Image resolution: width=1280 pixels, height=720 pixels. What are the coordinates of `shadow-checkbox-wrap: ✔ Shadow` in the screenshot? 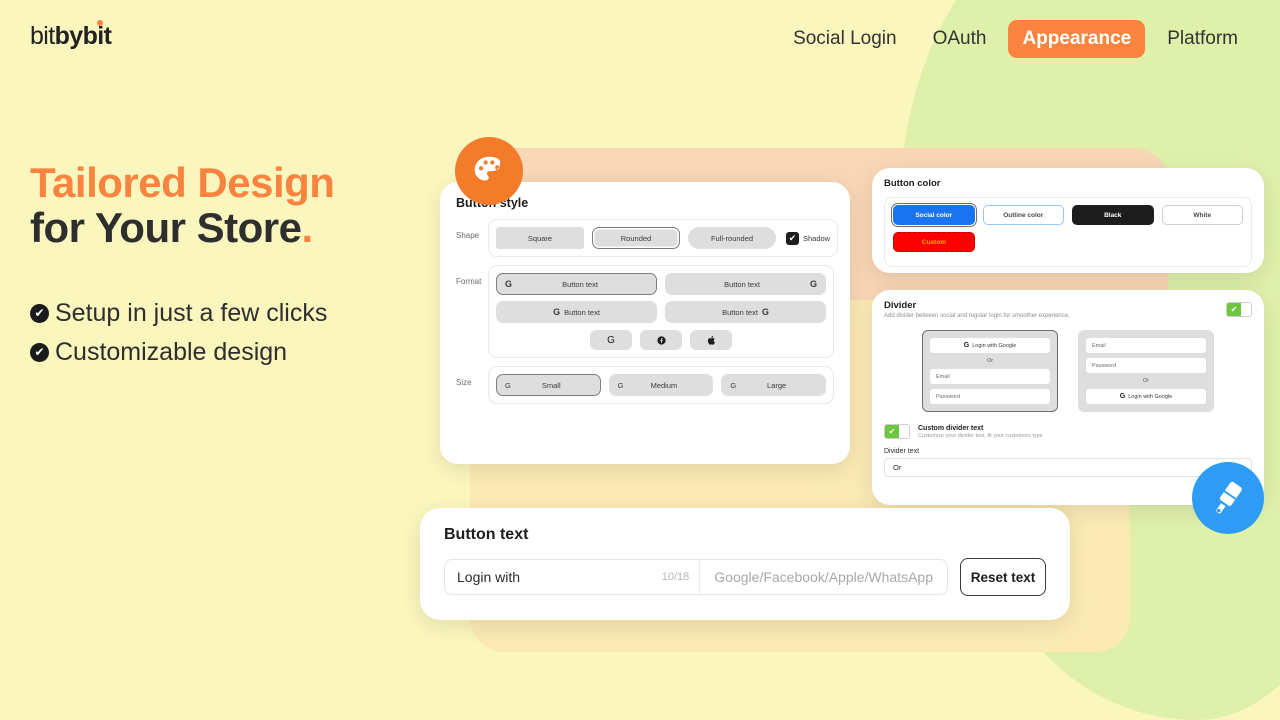 It's located at (808, 238).